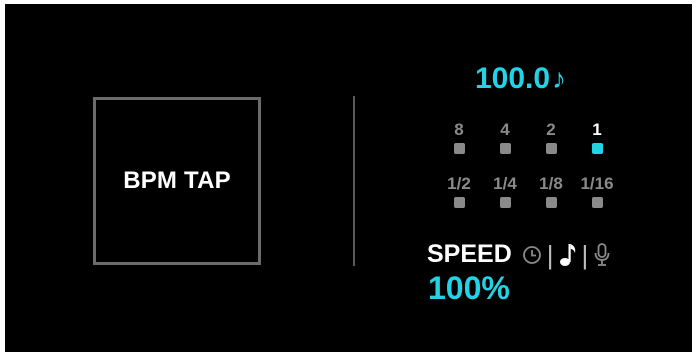 The width and height of the screenshot is (698, 356). What do you see at coordinates (505, 129) in the screenshot?
I see `beat-option-label: 4` at bounding box center [505, 129].